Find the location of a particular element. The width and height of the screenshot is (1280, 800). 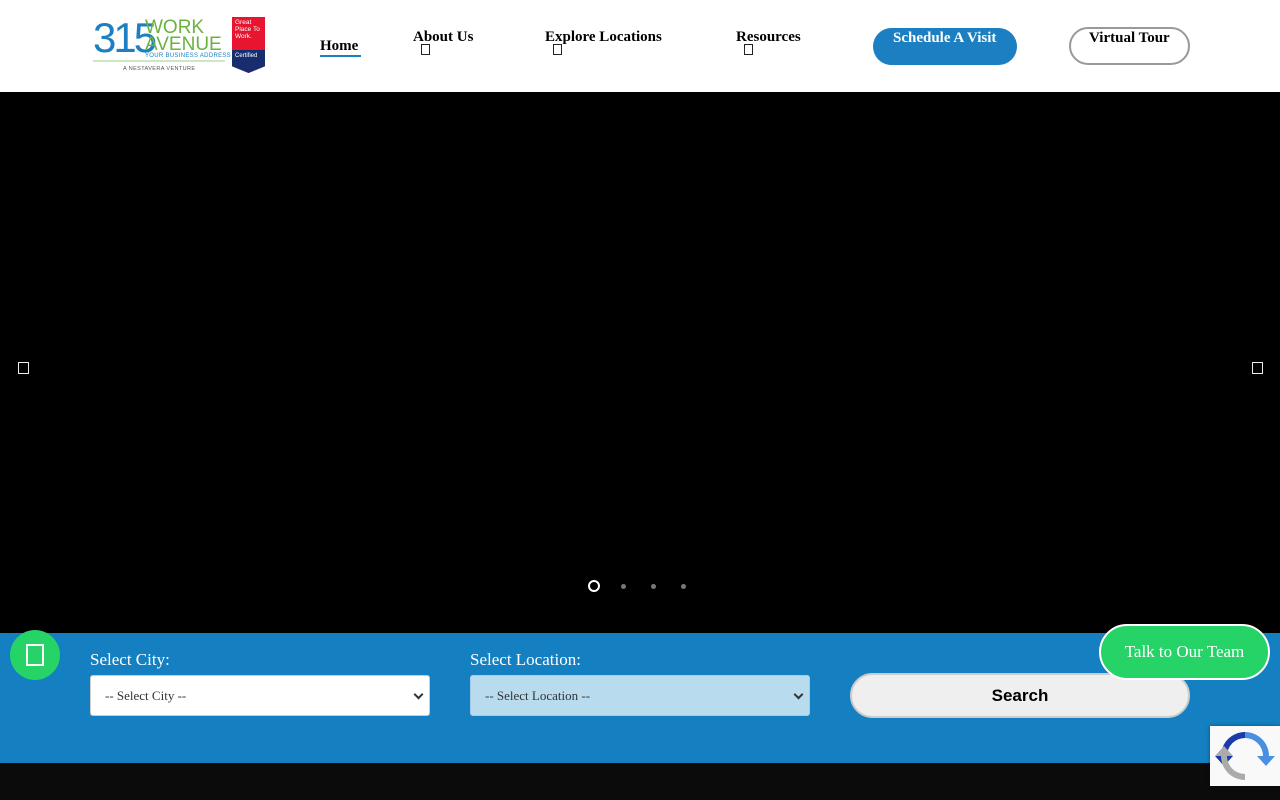

talk-to-team-button: Talk to Our Team is located at coordinates (1184, 652).